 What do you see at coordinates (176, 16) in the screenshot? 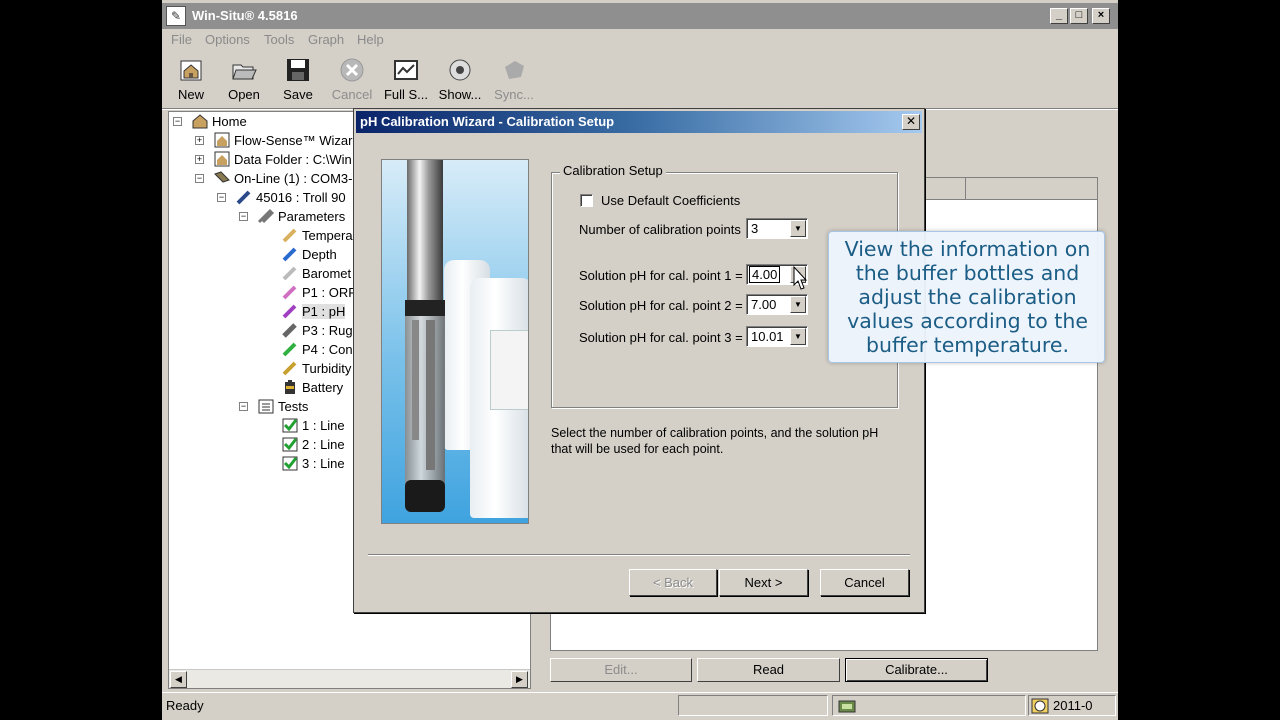
I see `app-logo-icon: ✎` at bounding box center [176, 16].